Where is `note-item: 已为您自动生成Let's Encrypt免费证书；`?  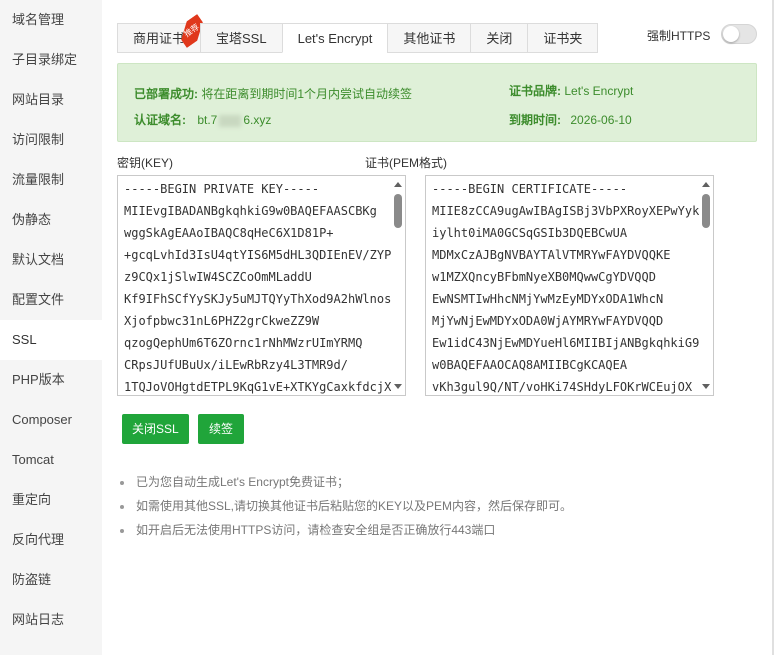 note-item: 已为您自动生成Let's Encrypt免费证书； is located at coordinates (346, 482).